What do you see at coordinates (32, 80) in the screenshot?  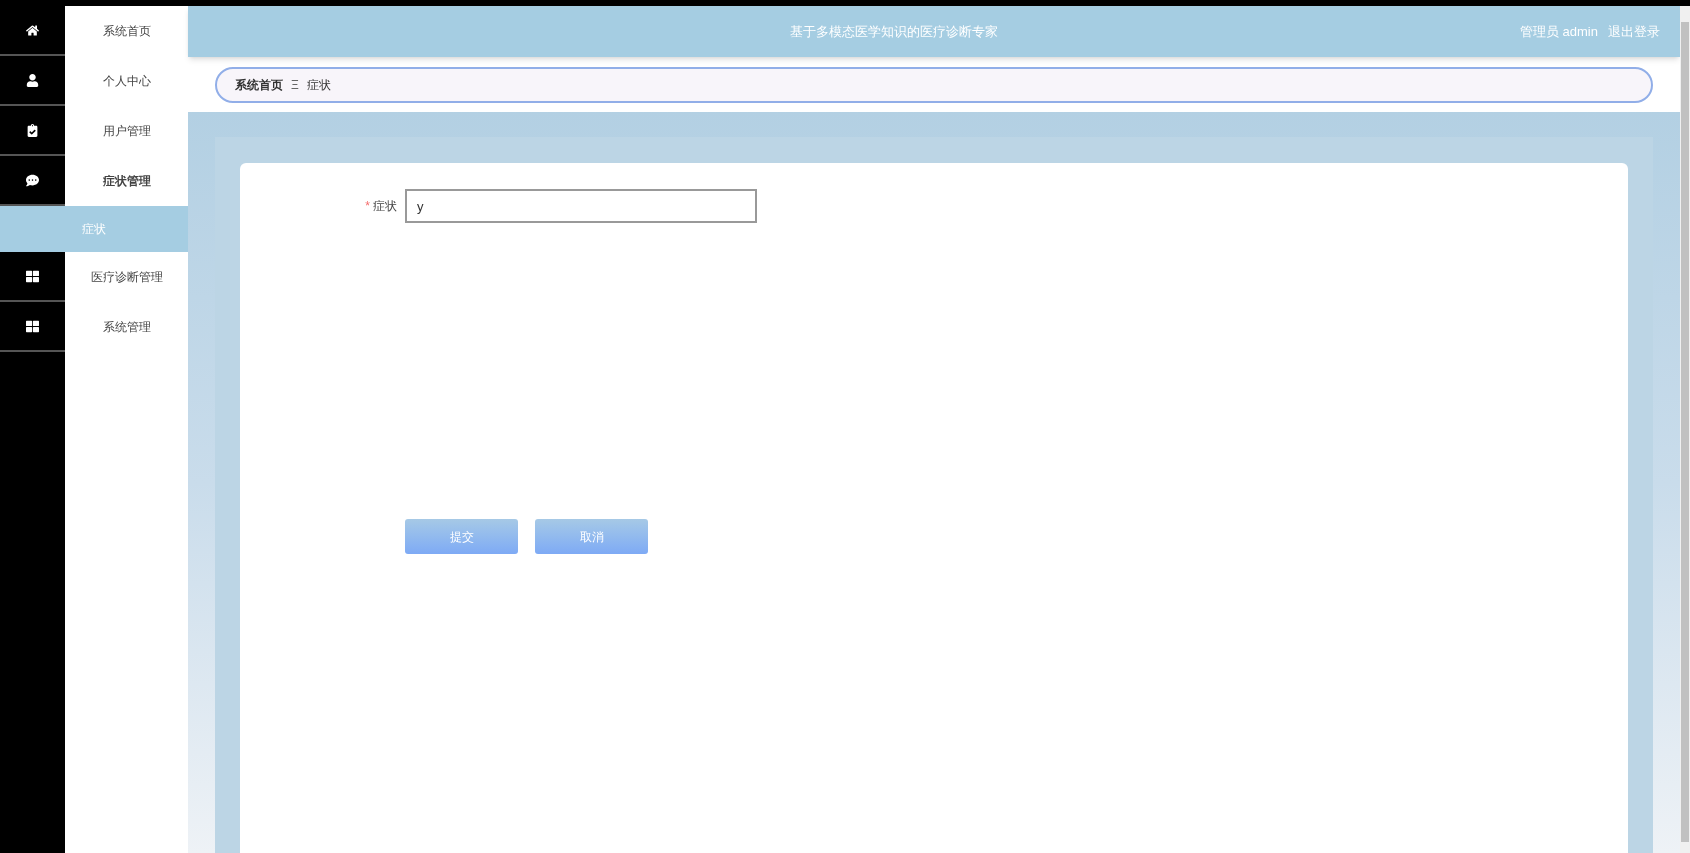 I see `user-icon` at bounding box center [32, 80].